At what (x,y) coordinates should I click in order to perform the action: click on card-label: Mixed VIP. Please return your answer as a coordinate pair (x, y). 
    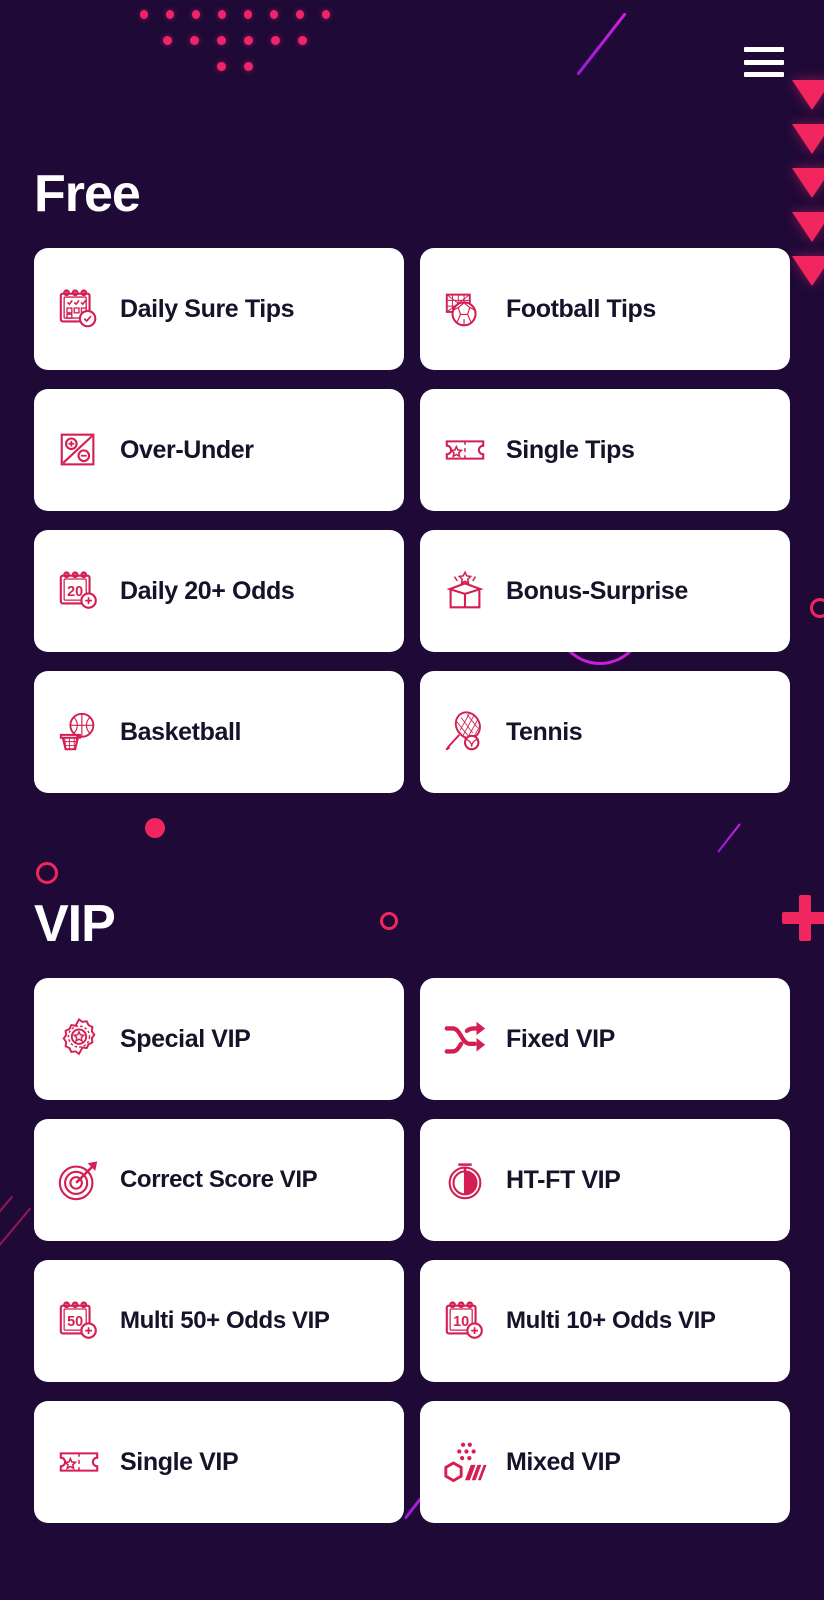
    Looking at the image, I should click on (563, 1461).